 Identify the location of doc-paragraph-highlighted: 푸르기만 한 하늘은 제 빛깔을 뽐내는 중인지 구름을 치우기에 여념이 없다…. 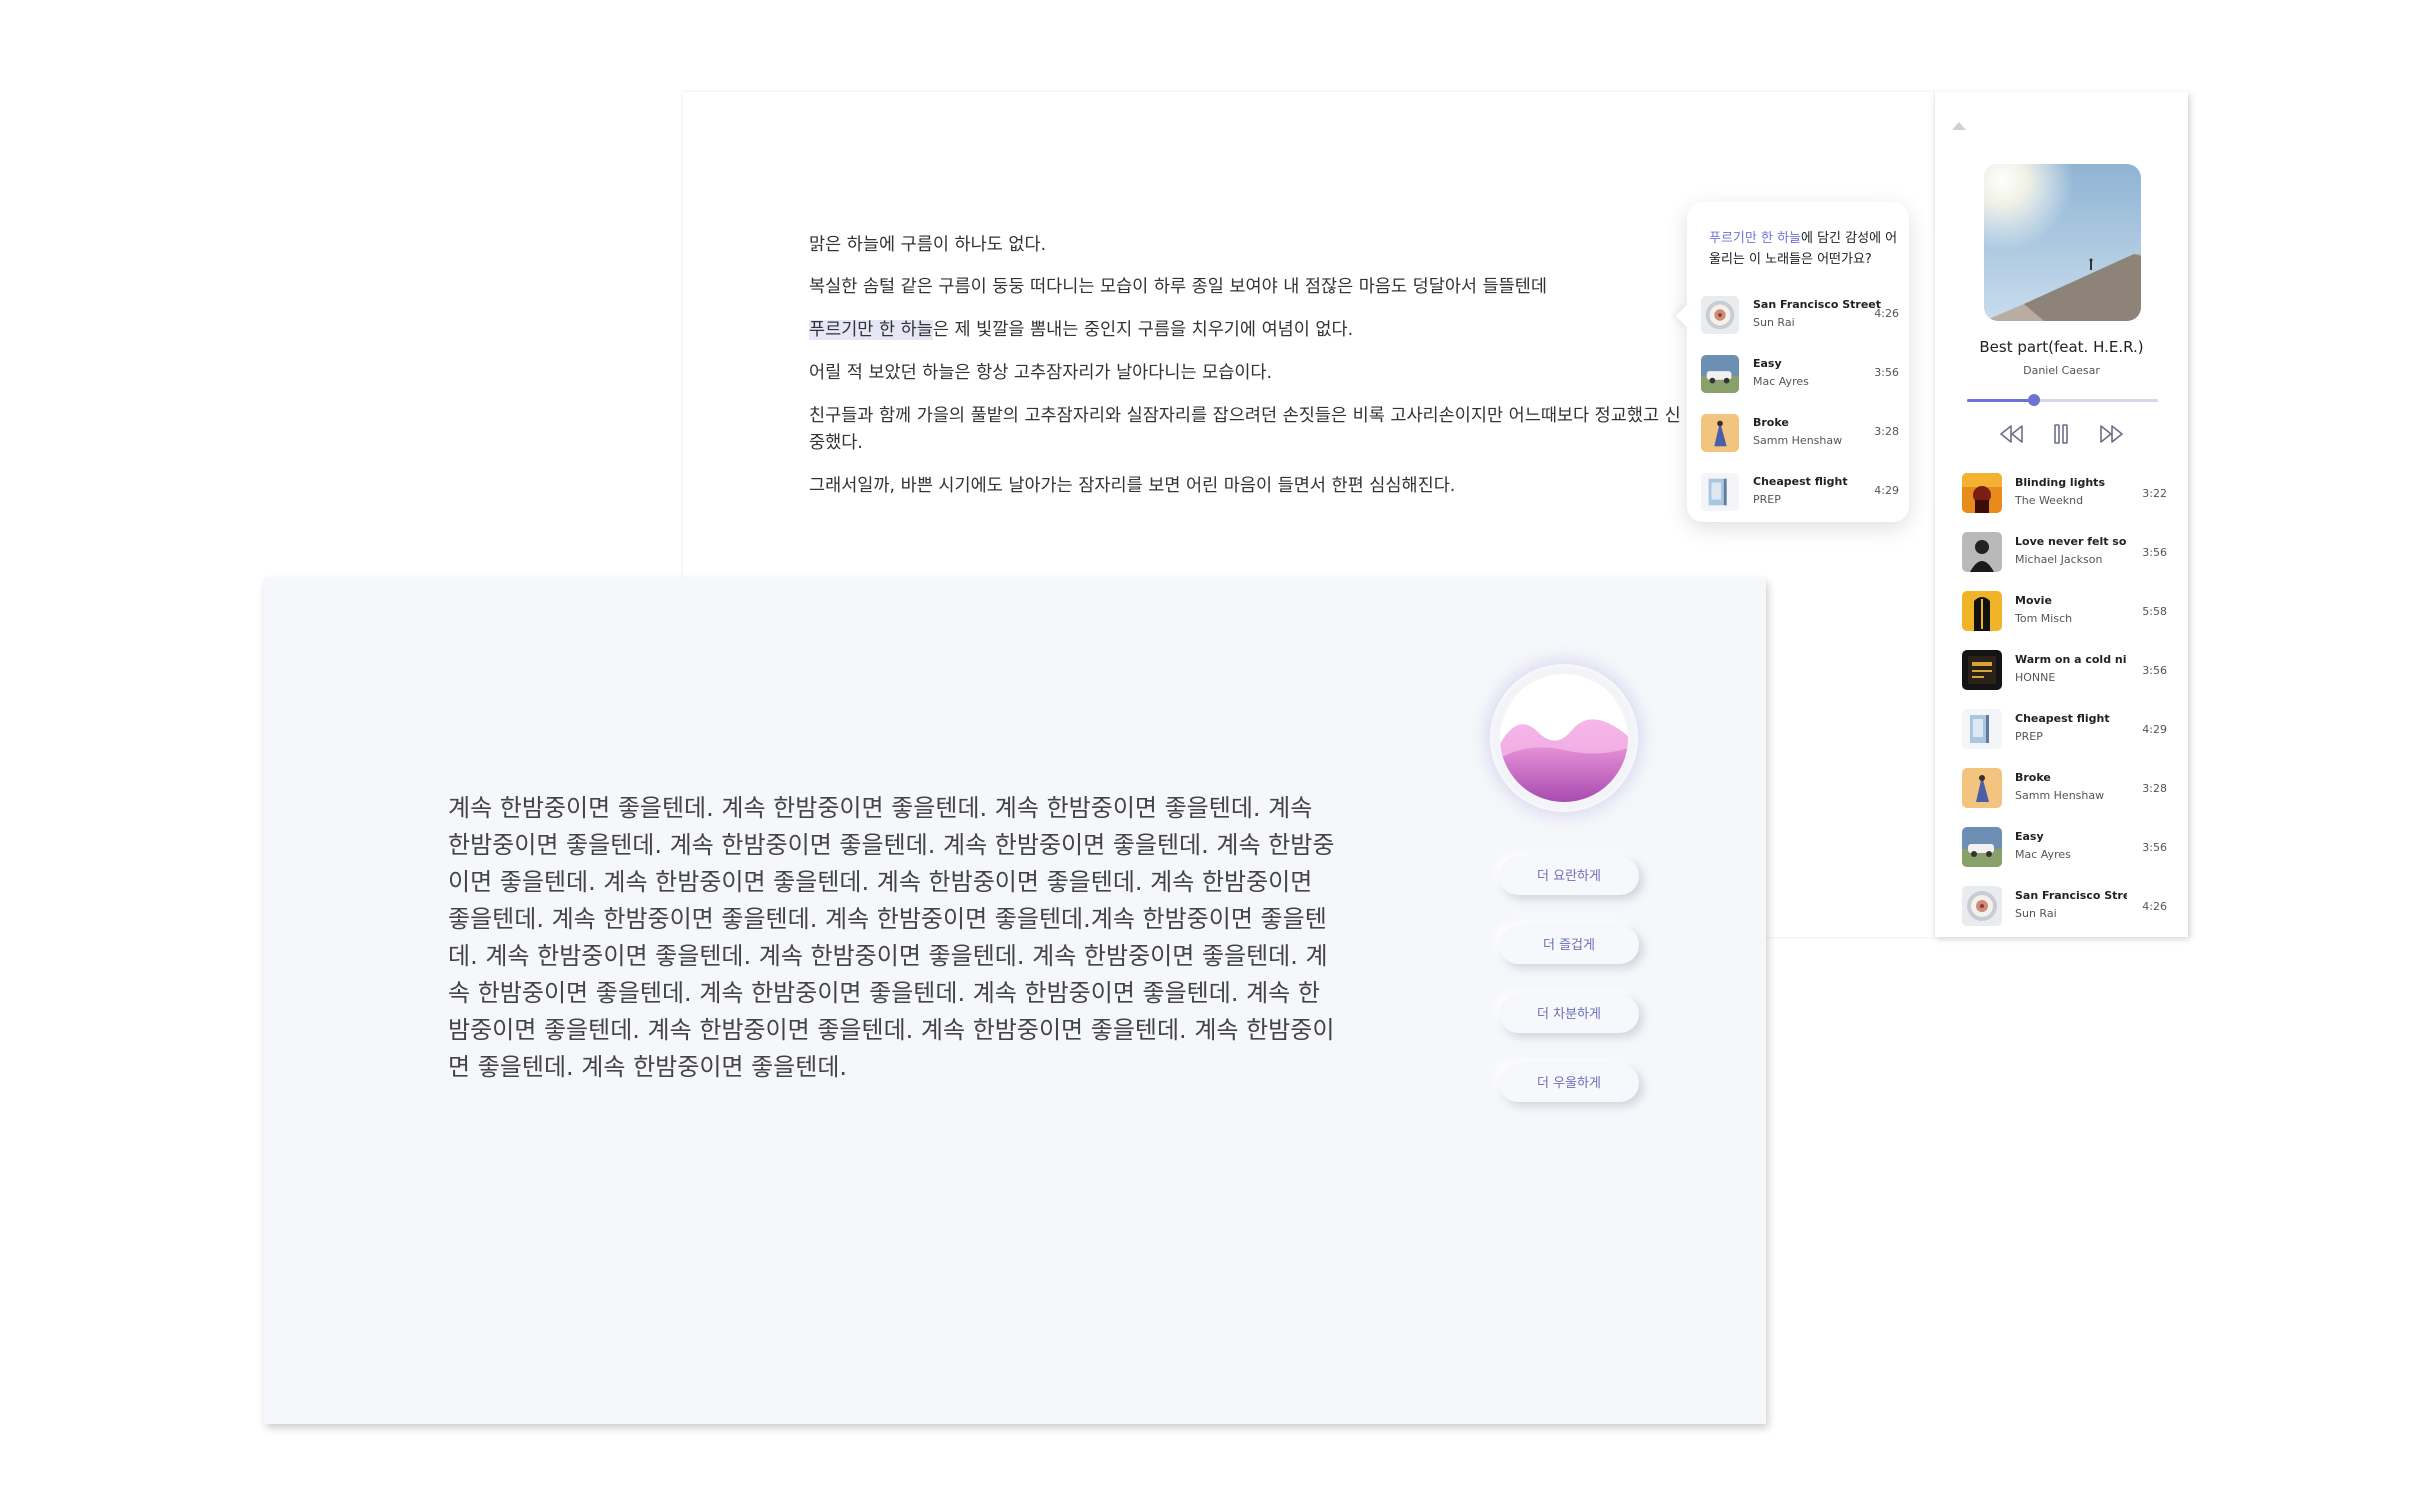
(1249, 330).